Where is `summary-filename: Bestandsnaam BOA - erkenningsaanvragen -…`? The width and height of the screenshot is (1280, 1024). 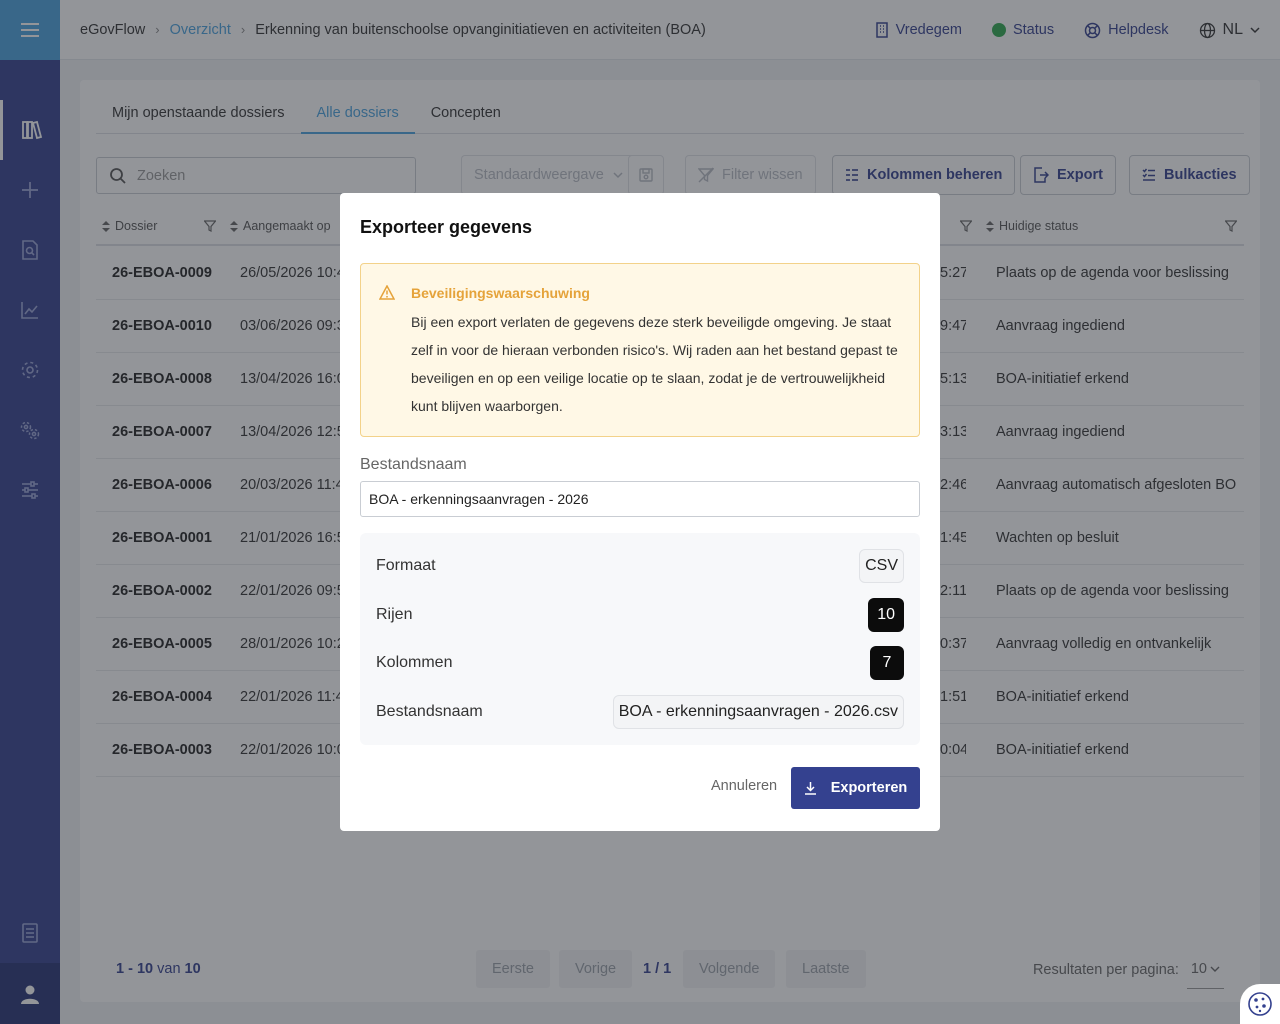
summary-filename: Bestandsnaam BOA - erkenningsaanvragen -… is located at coordinates (640, 712).